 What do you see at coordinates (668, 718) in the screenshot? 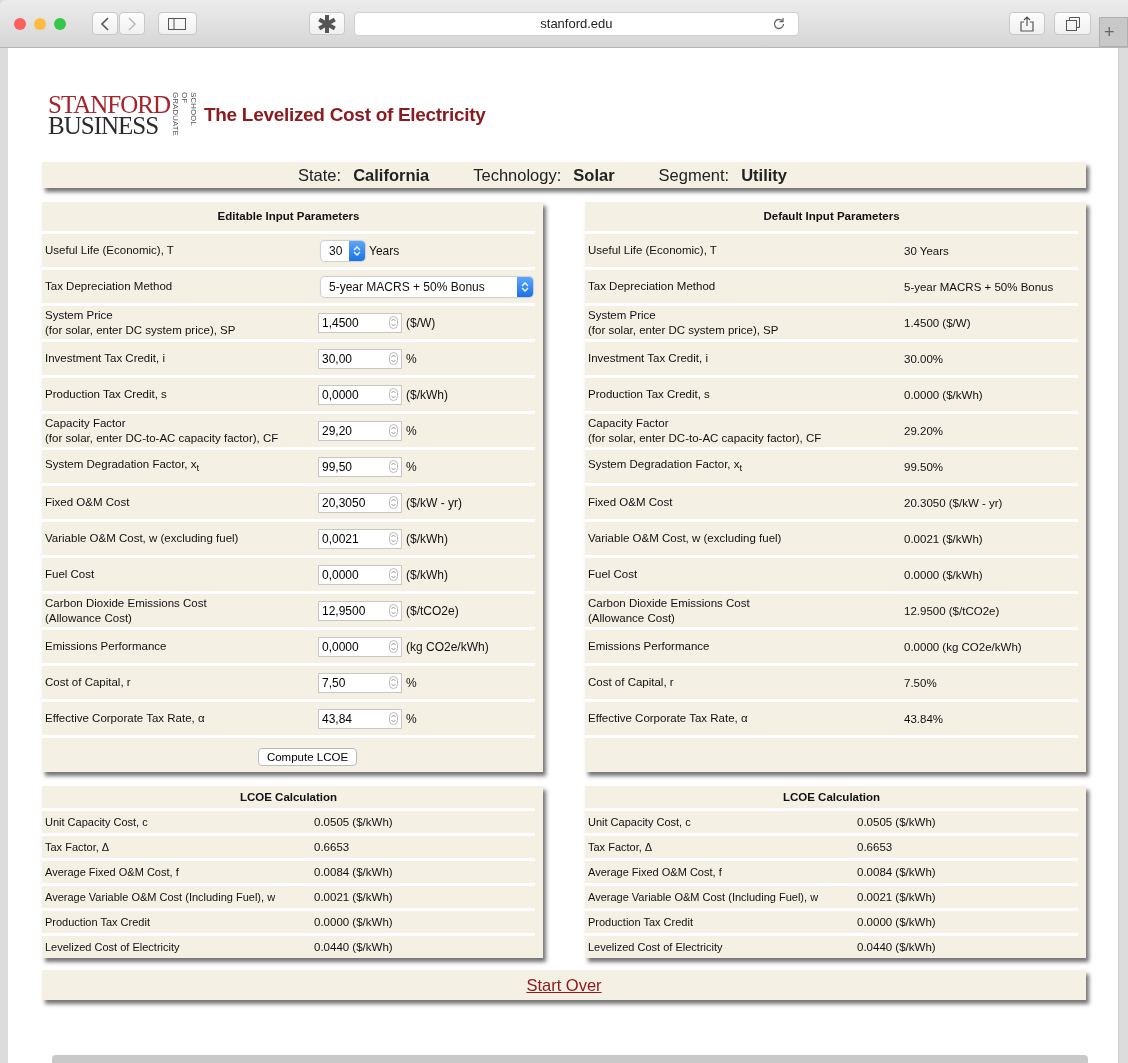
I see `parameter-label: Effective Corporate Tax Rate, α` at bounding box center [668, 718].